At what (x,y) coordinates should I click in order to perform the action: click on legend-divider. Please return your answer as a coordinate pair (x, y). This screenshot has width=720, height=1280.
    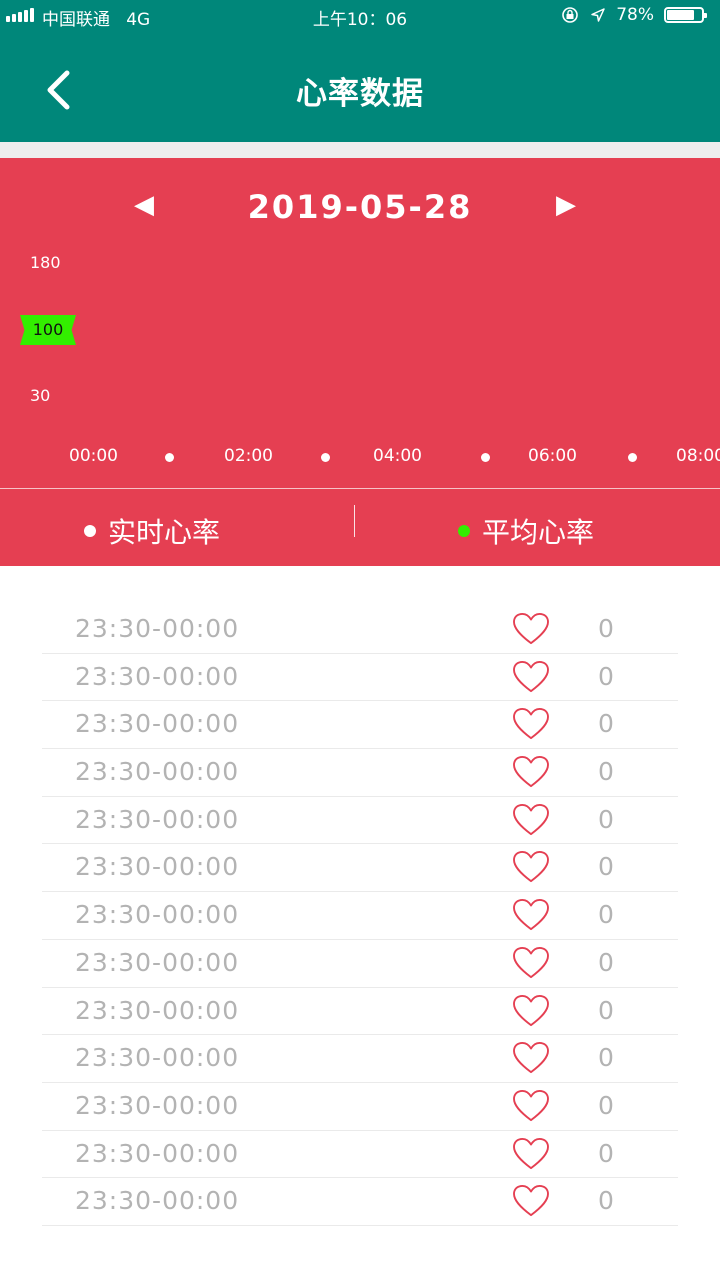
    Looking at the image, I should click on (354, 521).